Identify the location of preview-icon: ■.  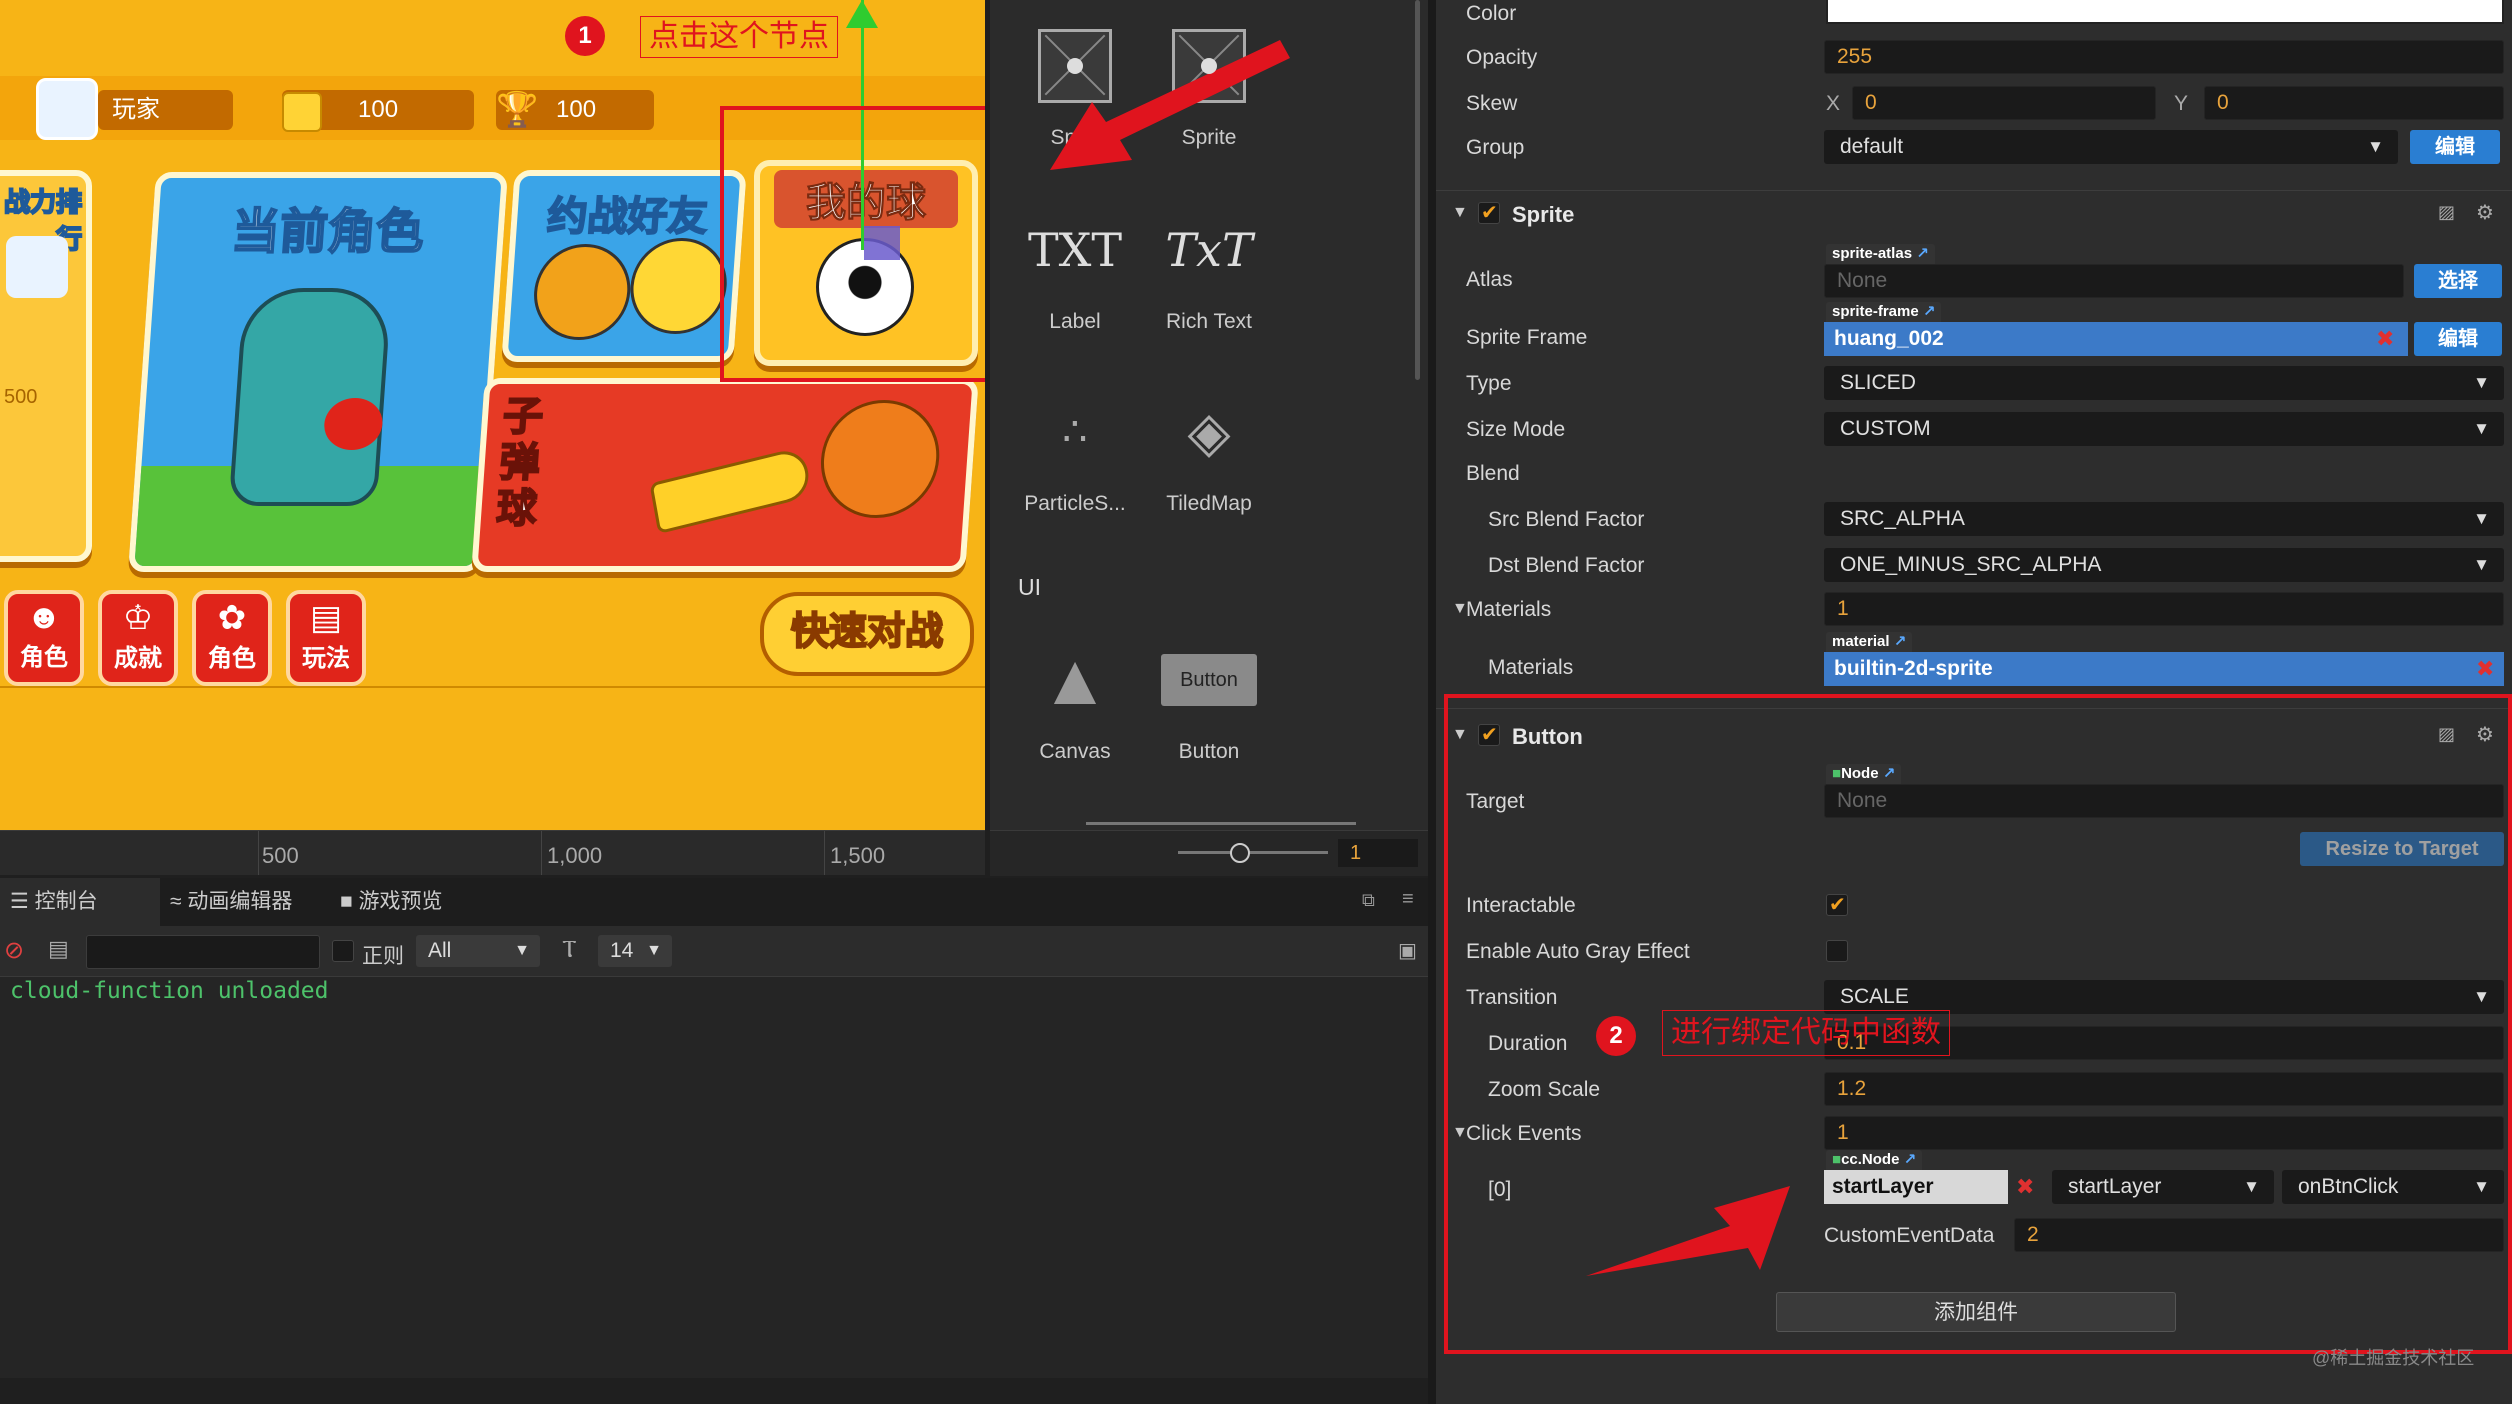
(349, 901).